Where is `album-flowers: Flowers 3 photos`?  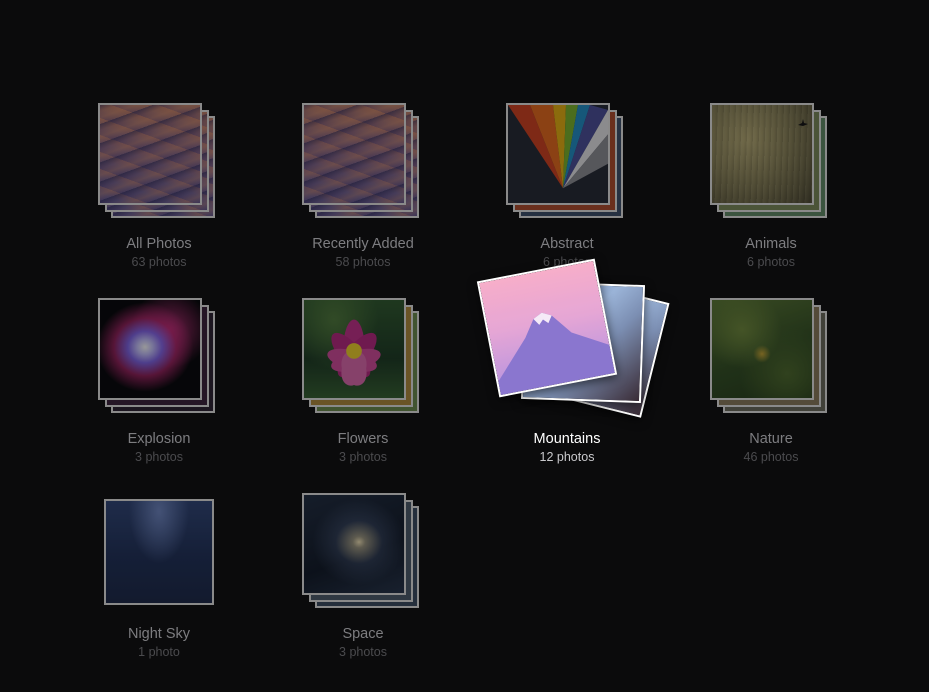 album-flowers: Flowers 3 photos is located at coordinates (363, 392).